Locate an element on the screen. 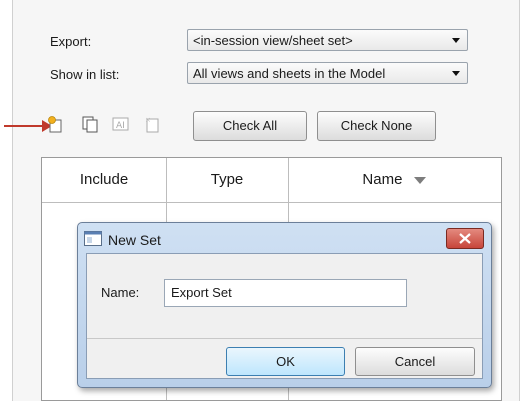 This screenshot has height=401, width=531. check-all-button: Check All is located at coordinates (250, 126).